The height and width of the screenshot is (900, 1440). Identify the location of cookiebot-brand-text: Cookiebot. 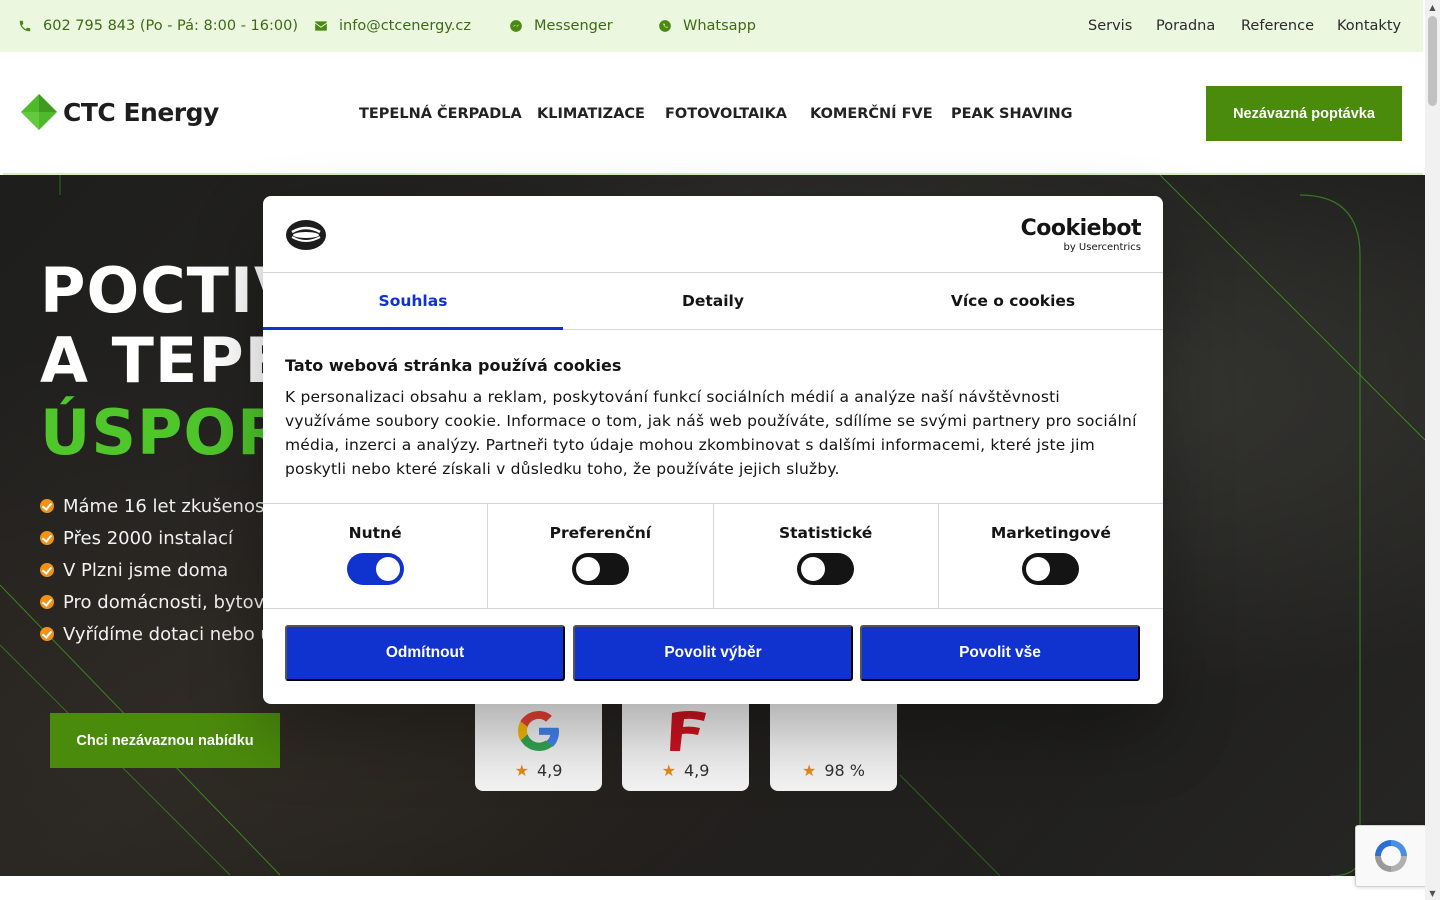
(1081, 228).